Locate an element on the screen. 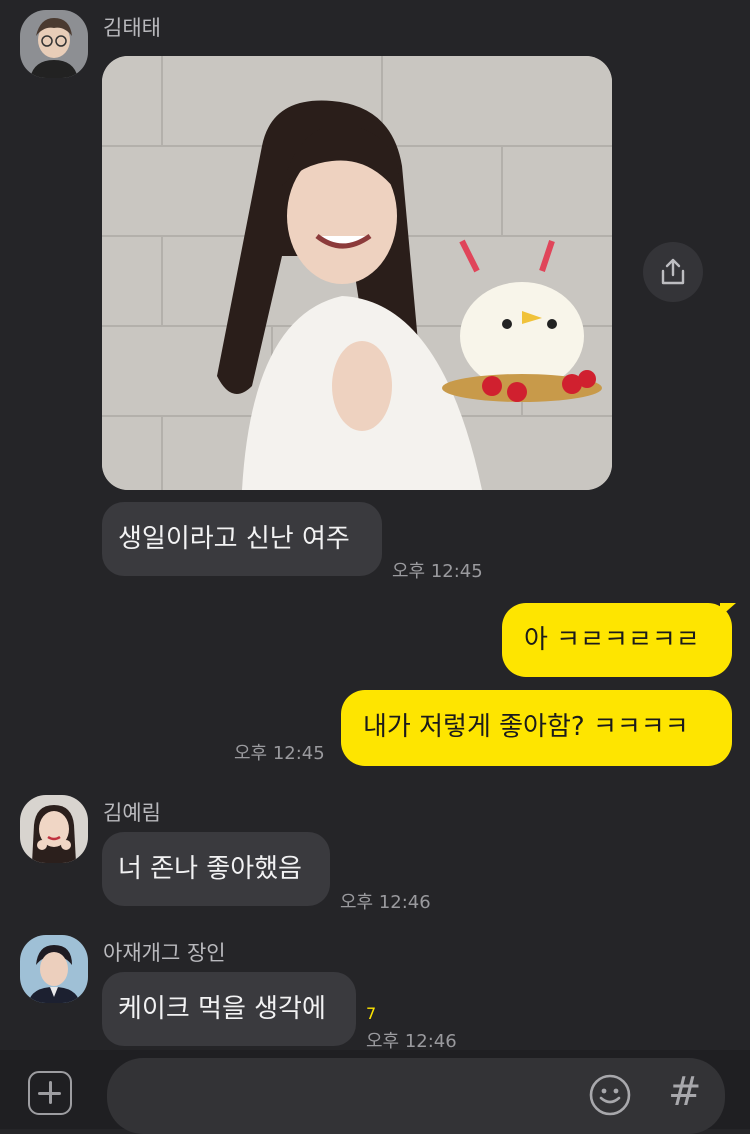 The height and width of the screenshot is (1134, 750). message-bubble-incoming: 너 존나 좋아했음 is located at coordinates (216, 869).